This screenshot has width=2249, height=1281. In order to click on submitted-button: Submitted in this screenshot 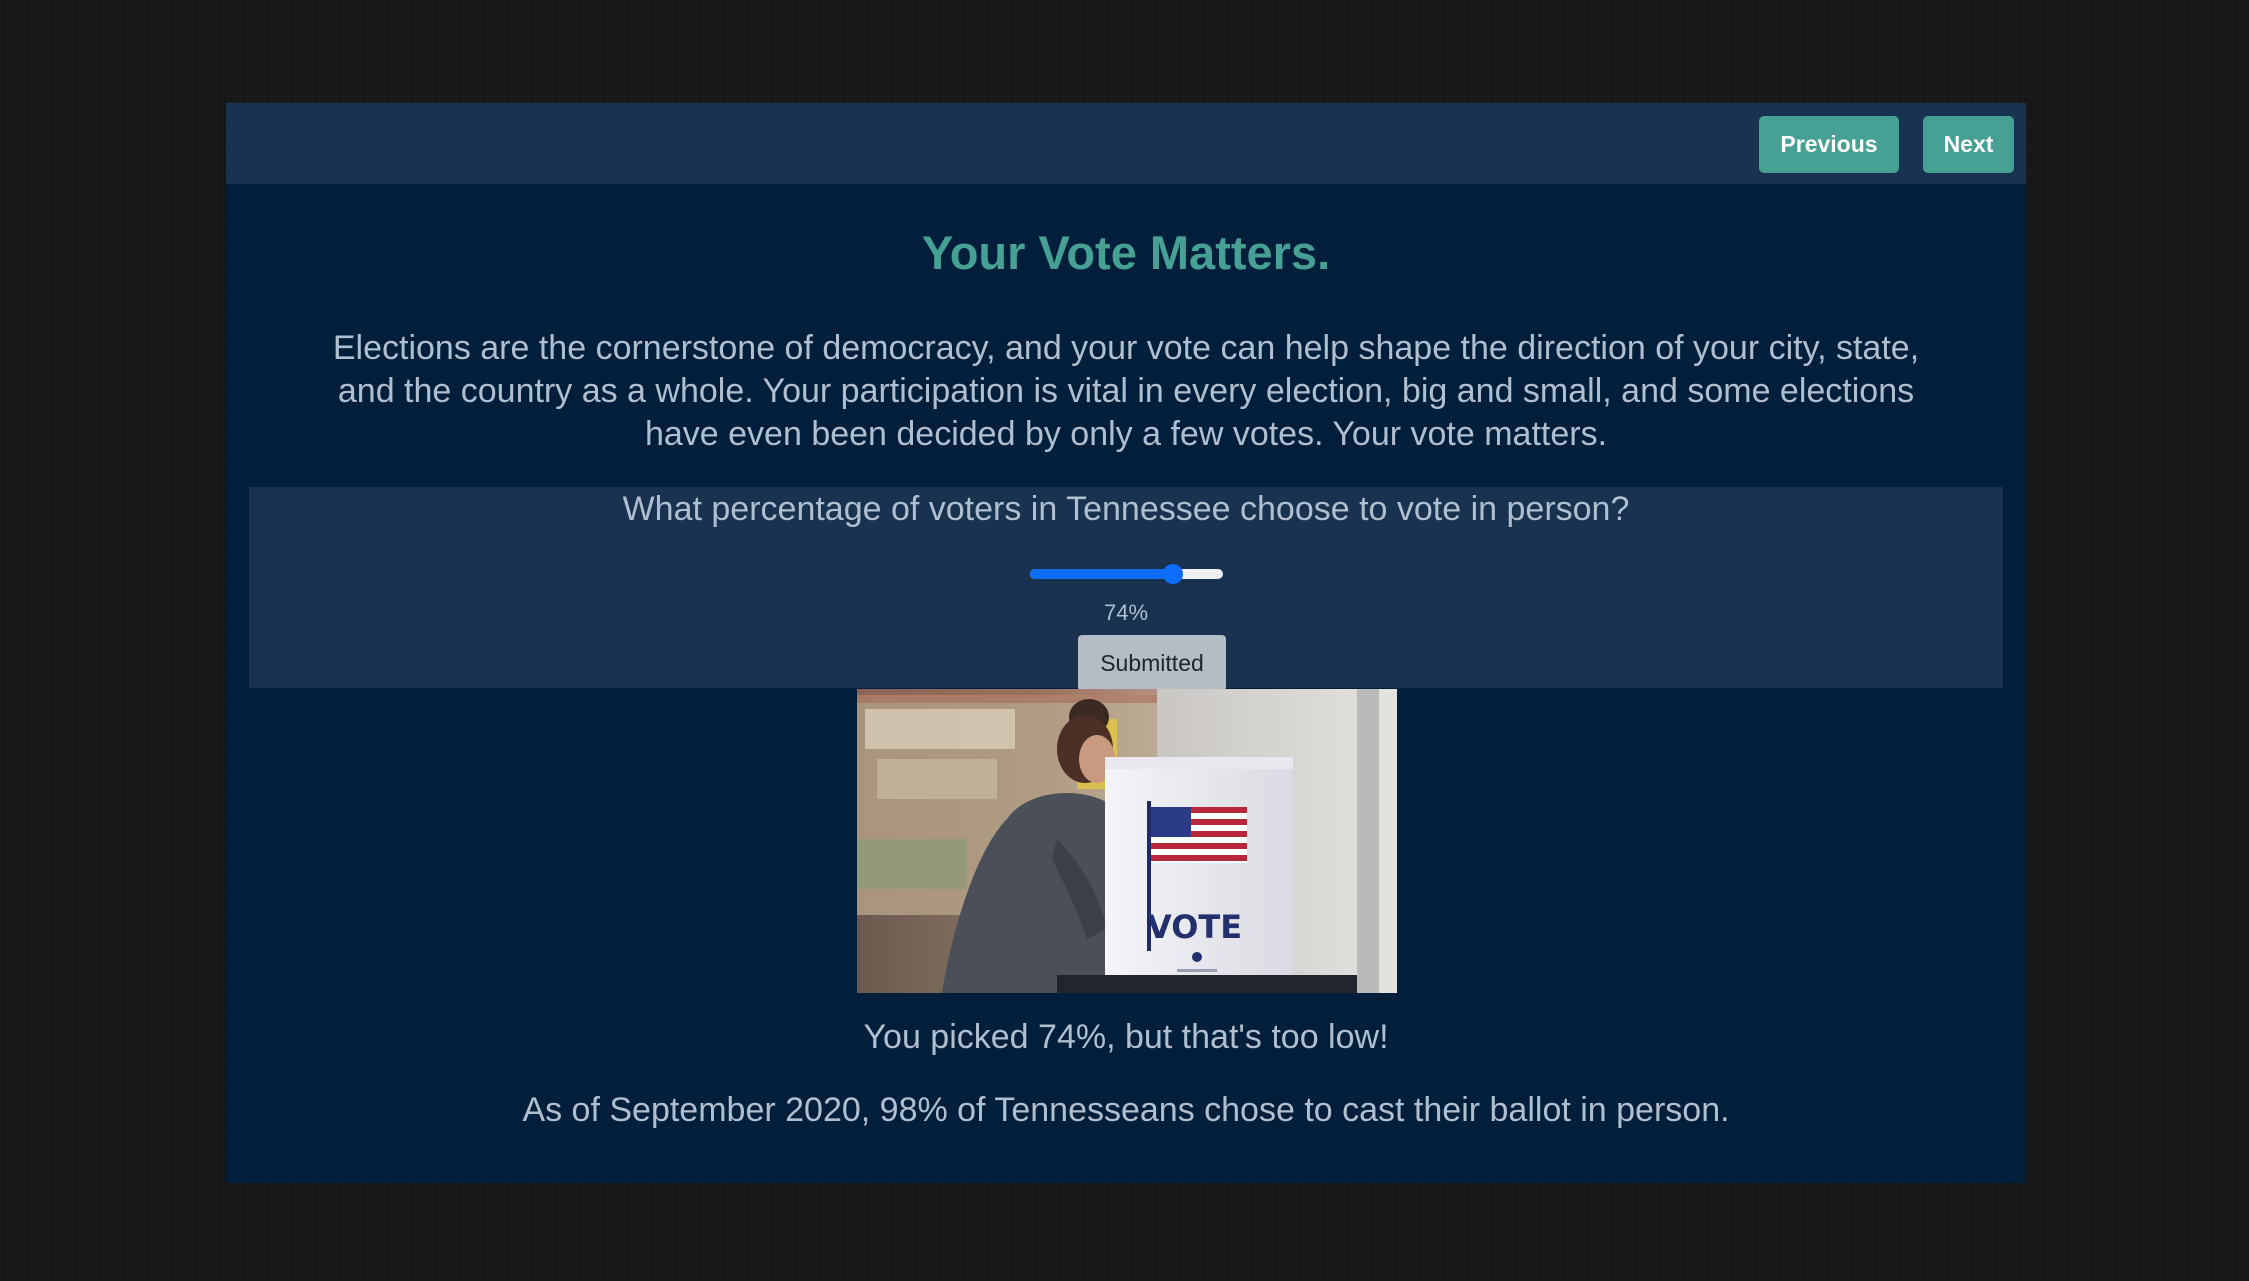, I will do `click(1152, 663)`.